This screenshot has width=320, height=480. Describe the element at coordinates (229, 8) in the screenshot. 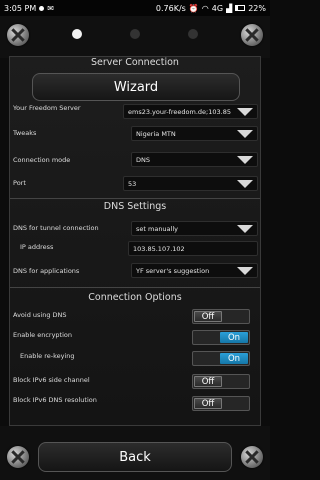

I see `signal-icon: ▟` at that location.